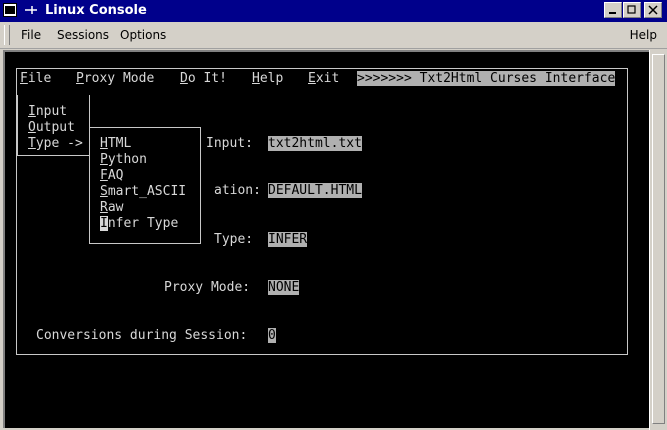 The width and height of the screenshot is (667, 430). I want to click on close-icon, so click(653, 10).